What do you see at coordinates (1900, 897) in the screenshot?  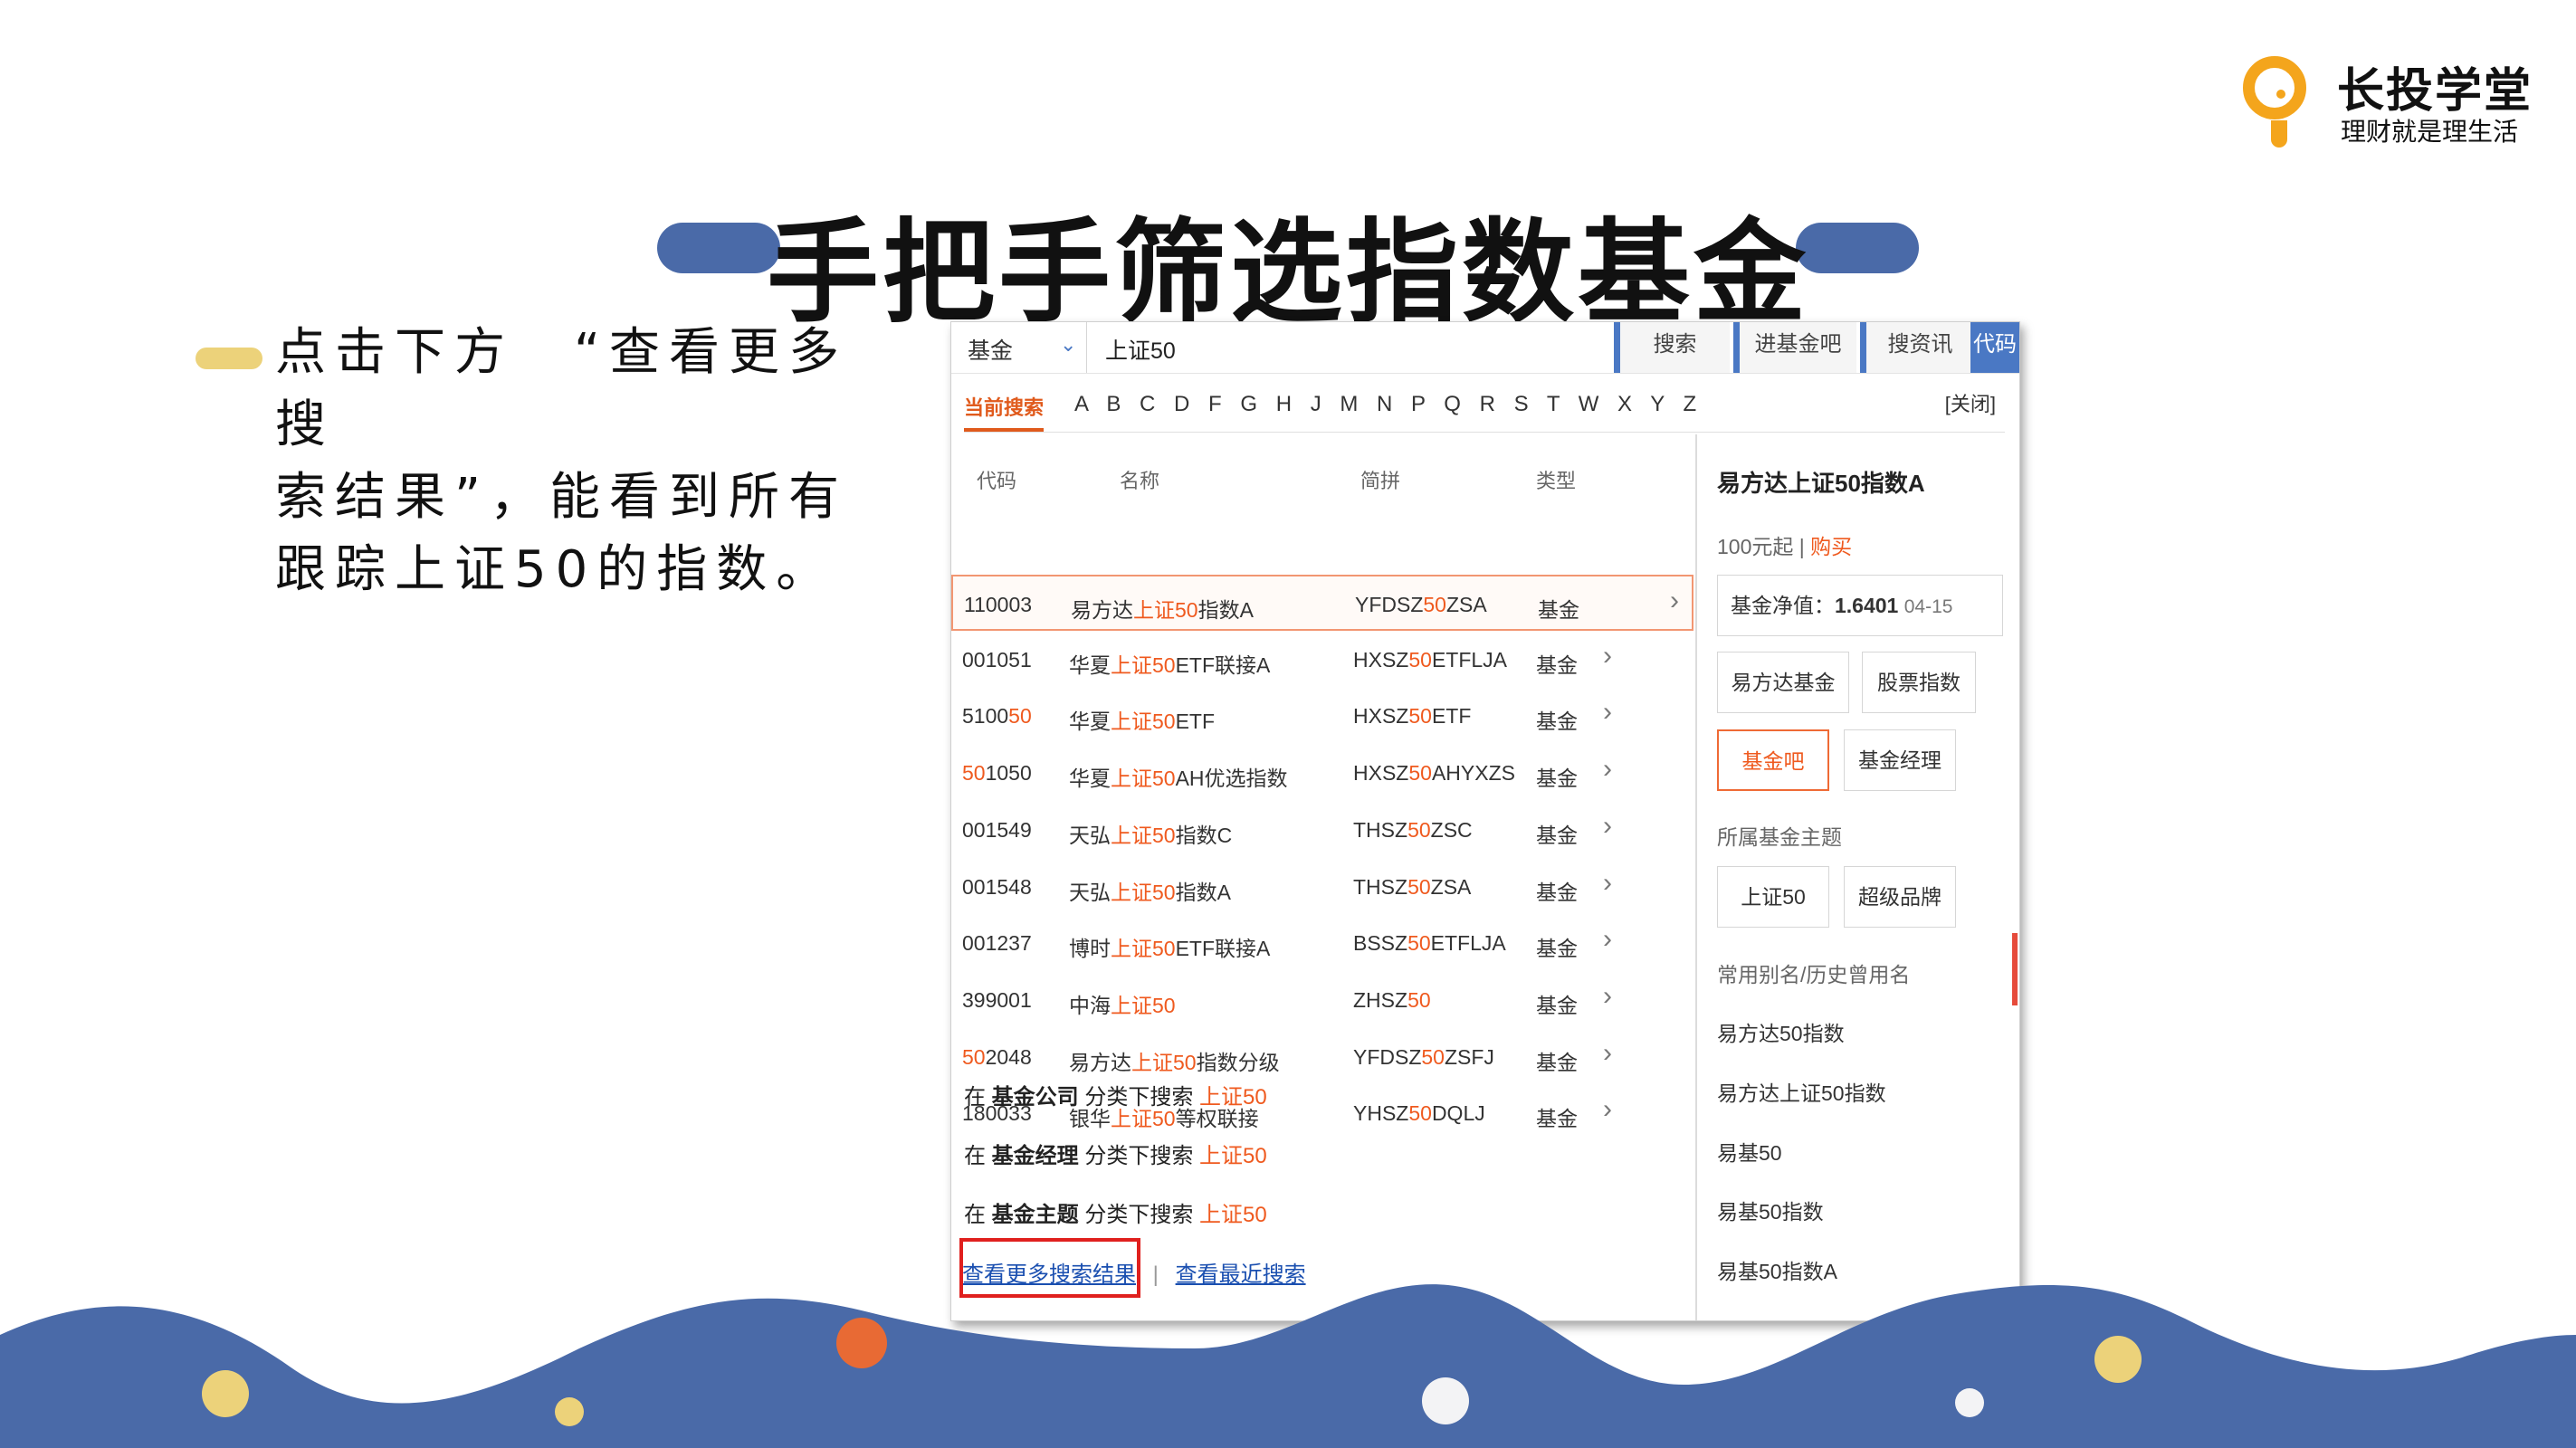 I see `theme-superbrand-button: 超级品牌` at bounding box center [1900, 897].